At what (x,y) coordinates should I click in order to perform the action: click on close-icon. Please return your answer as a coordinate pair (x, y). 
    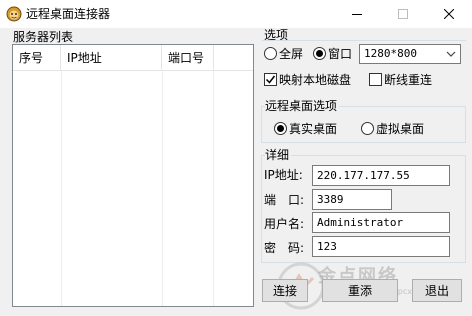
    Looking at the image, I should click on (449, 14).